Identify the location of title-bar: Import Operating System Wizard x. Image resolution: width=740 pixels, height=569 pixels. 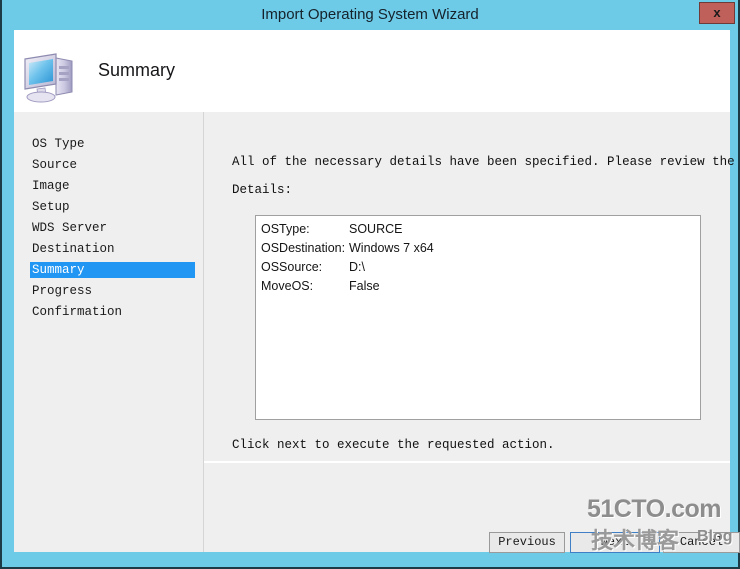
(370, 15).